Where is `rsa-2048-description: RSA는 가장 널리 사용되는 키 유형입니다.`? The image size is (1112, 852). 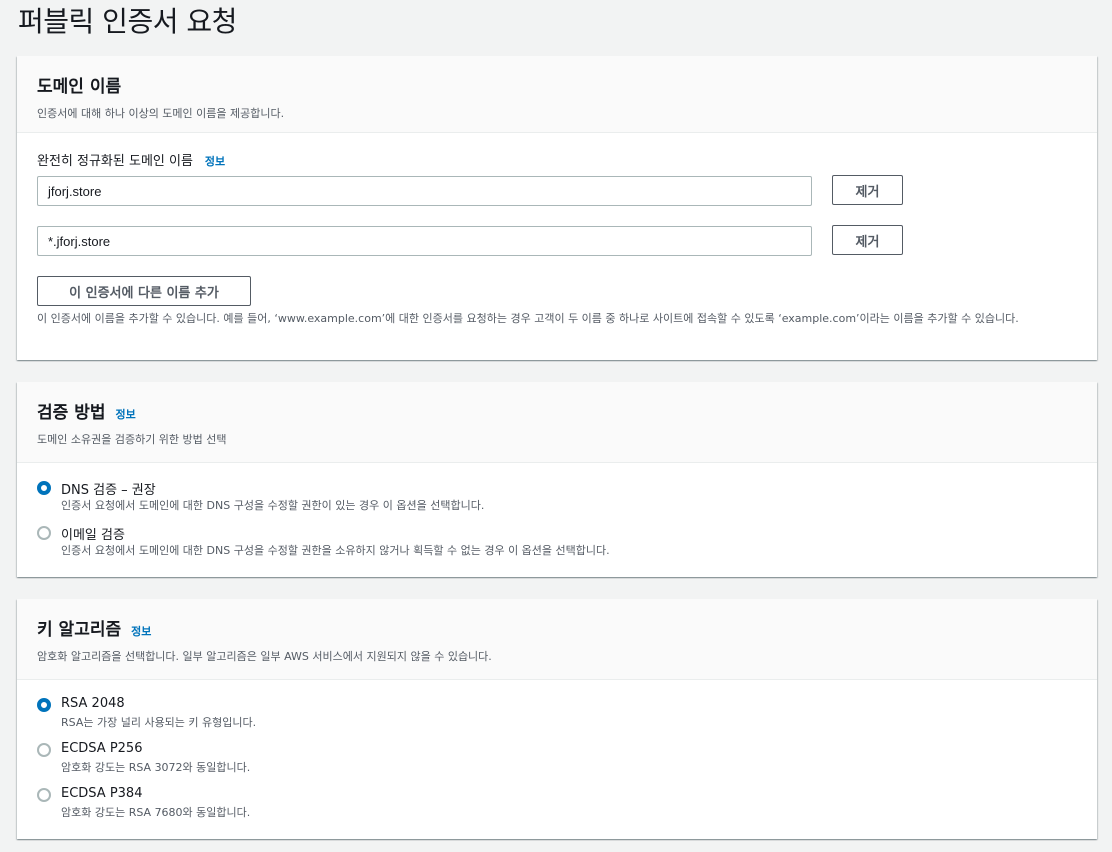 rsa-2048-description: RSA는 가장 널리 사용되는 키 유형입니다. is located at coordinates (159, 722).